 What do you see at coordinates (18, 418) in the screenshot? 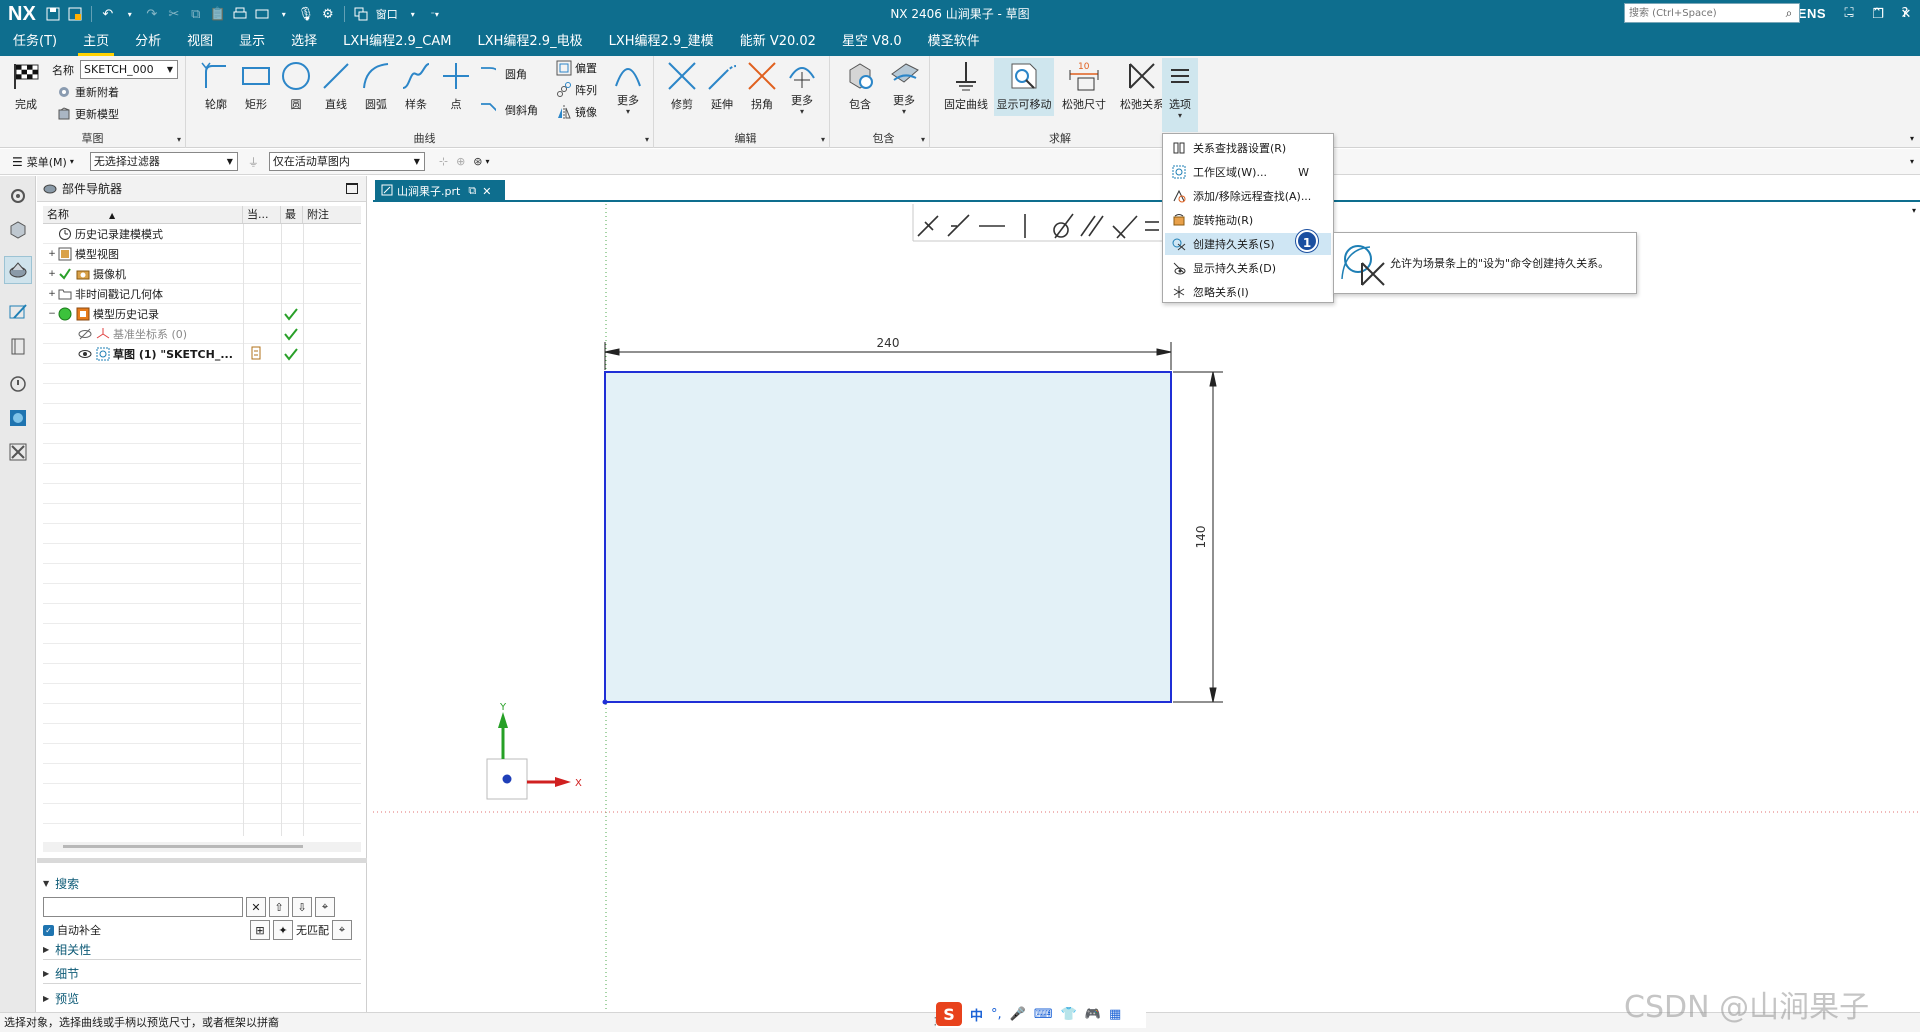
I see `web-browser-icon` at bounding box center [18, 418].